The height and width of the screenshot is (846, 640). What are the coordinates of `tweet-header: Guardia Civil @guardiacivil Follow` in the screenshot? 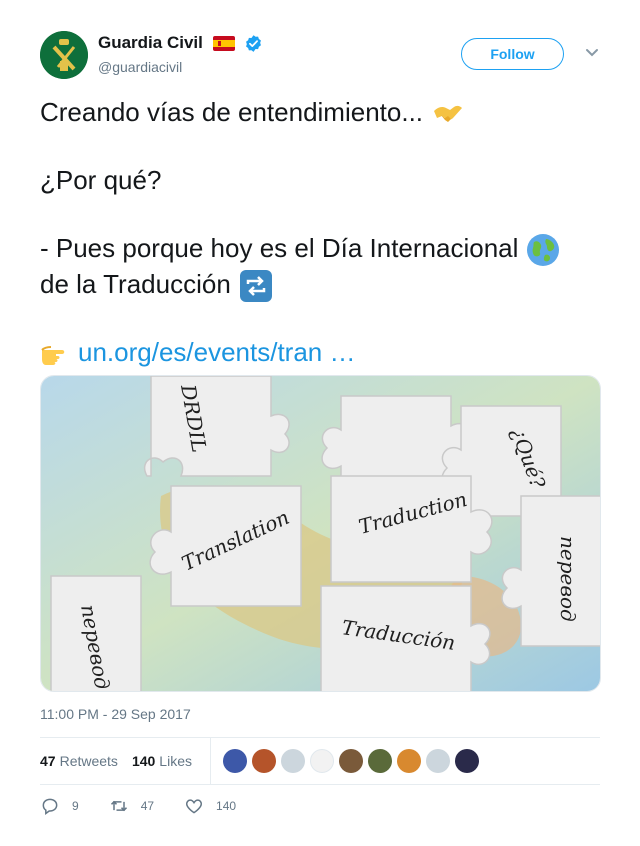 It's located at (320, 56).